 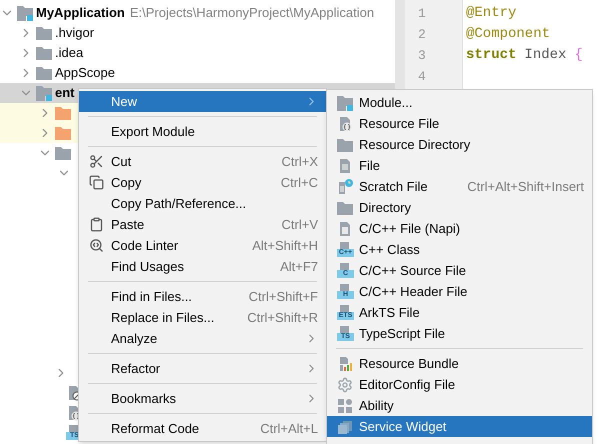 I want to click on shortcut-text: Ctrl+Alt+Shift+Insert, so click(x=525, y=187).